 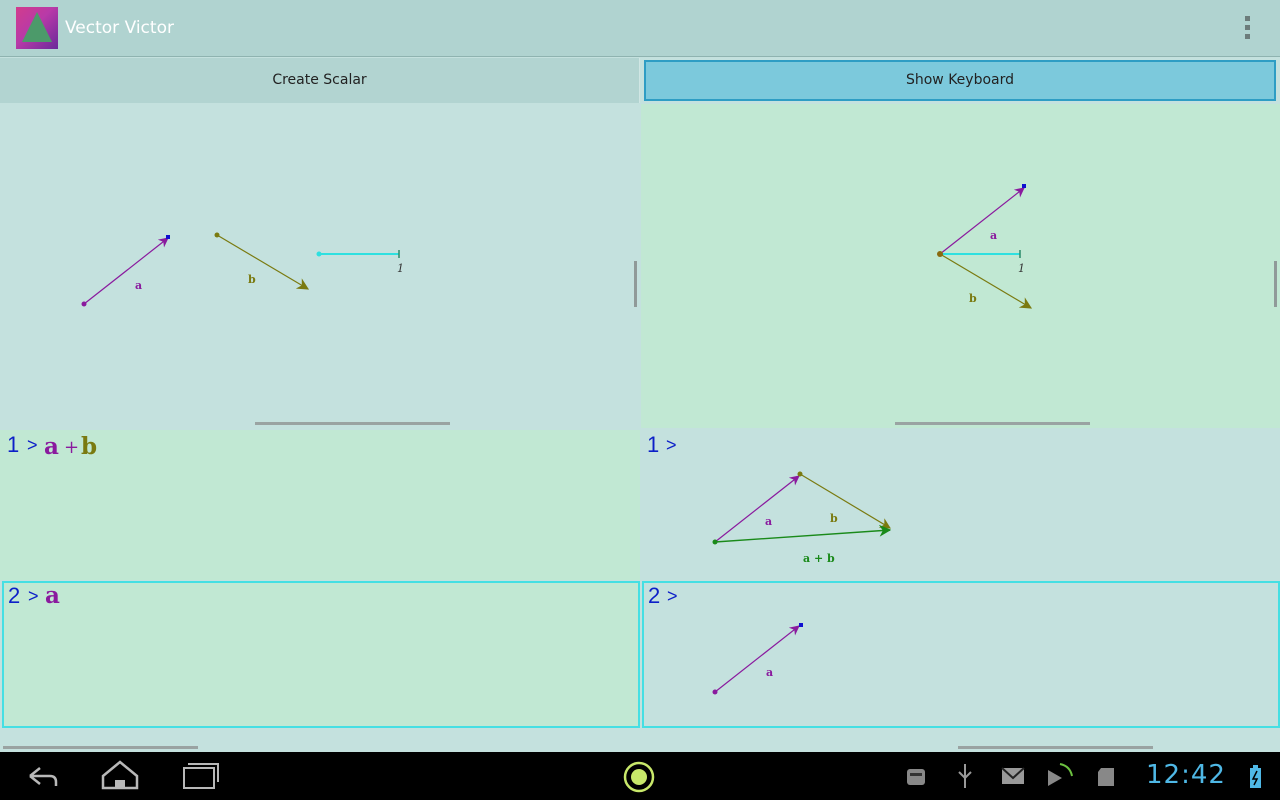 What do you see at coordinates (120, 775) in the screenshot?
I see `home-icon` at bounding box center [120, 775].